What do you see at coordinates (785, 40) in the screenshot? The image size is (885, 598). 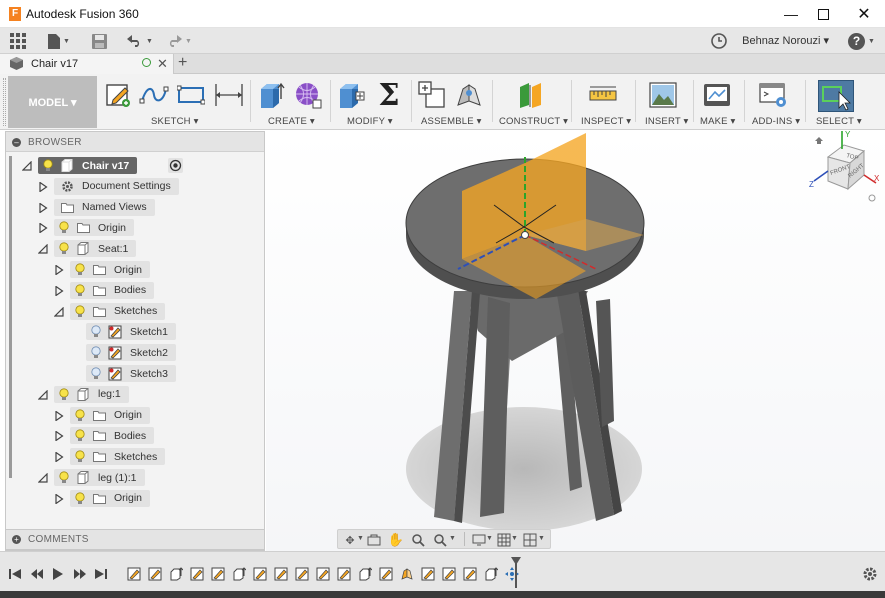 I see `user-account-menu: Behnaz Norouzi ▾` at bounding box center [785, 40].